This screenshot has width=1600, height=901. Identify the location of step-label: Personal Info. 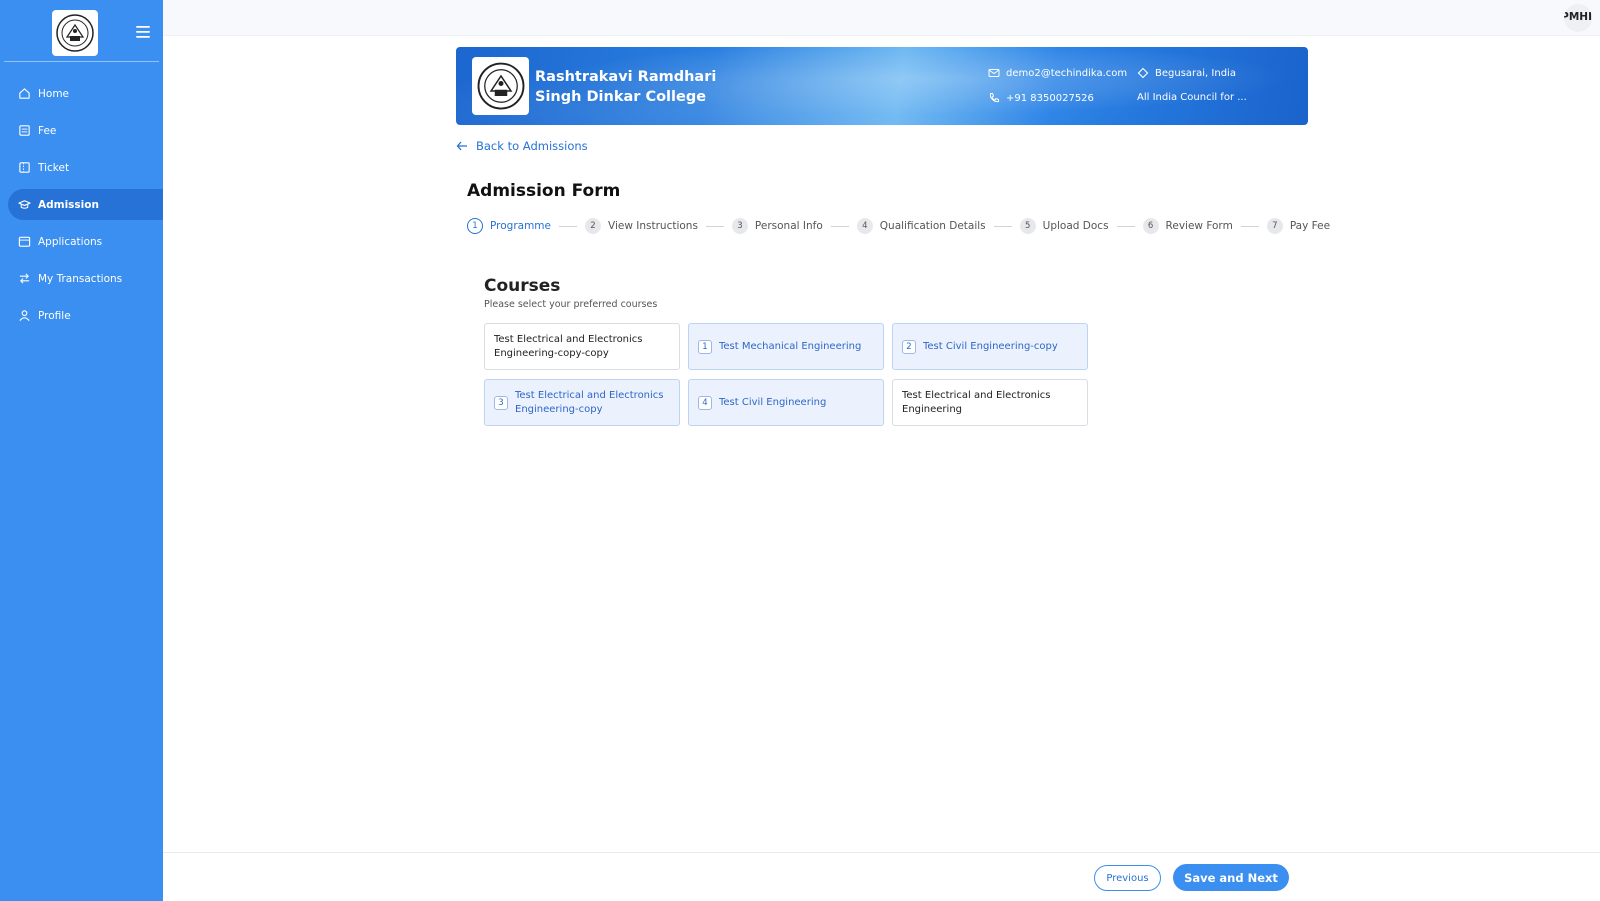
(788, 226).